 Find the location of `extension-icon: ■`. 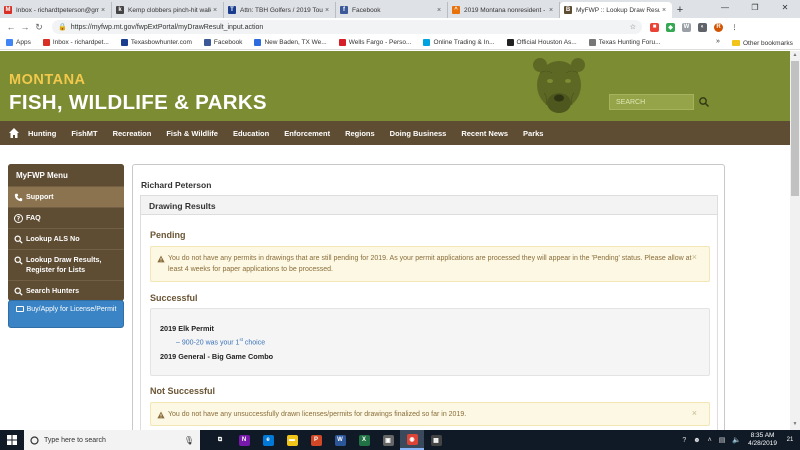

extension-icon: ■ is located at coordinates (654, 27).